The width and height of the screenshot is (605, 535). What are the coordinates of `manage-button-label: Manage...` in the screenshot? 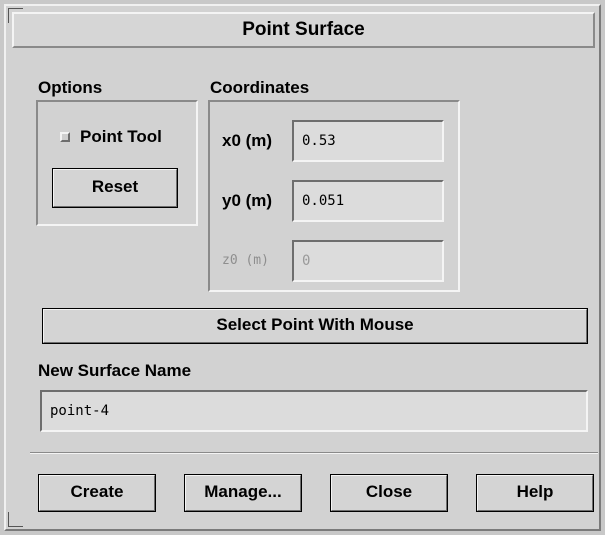 It's located at (243, 491).